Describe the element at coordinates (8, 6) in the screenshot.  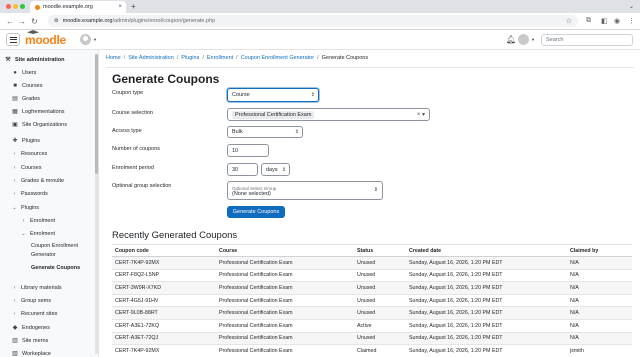
I see `close-window-icon` at that location.